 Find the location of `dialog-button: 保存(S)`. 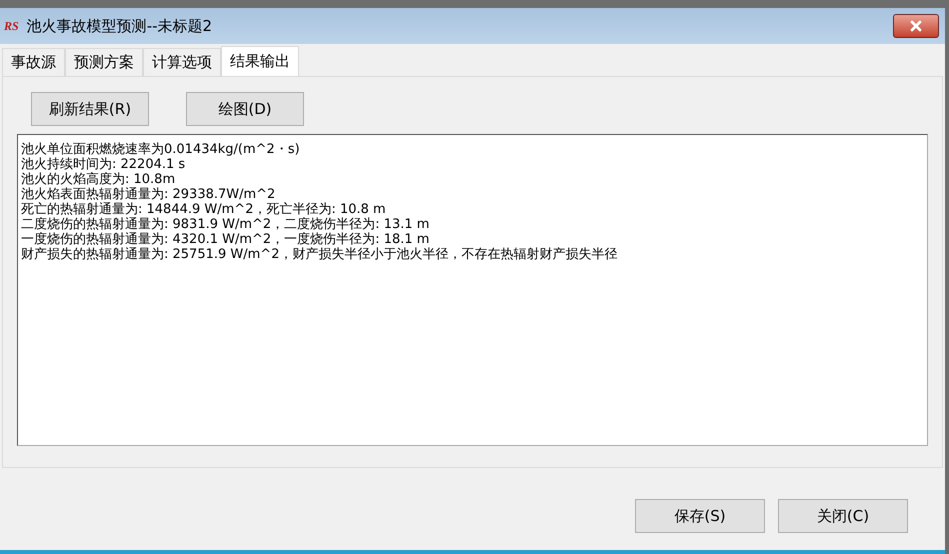

dialog-button: 保存(S) is located at coordinates (700, 516).